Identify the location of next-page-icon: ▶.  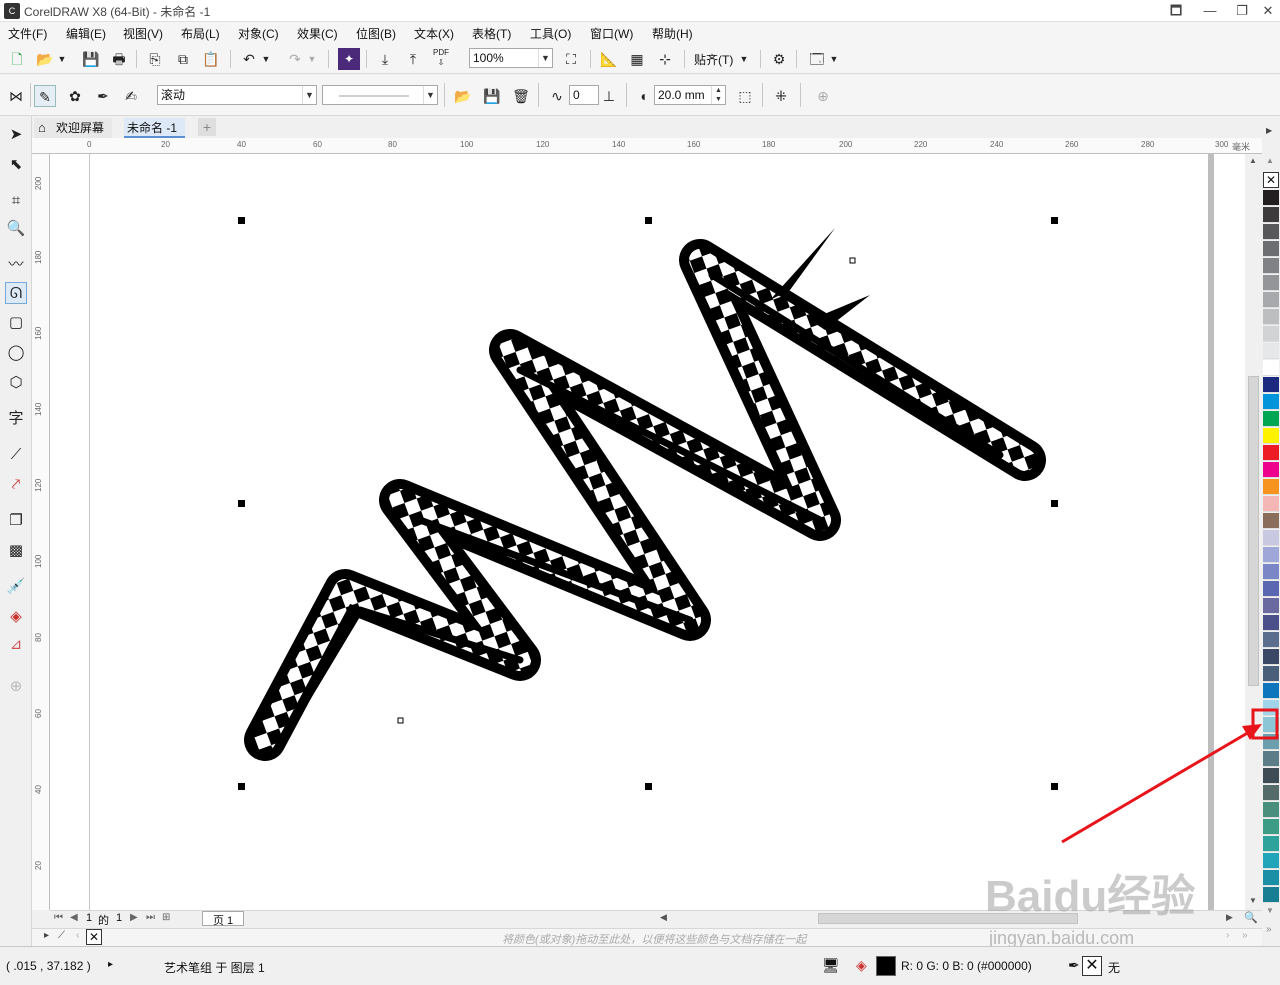
(134, 917).